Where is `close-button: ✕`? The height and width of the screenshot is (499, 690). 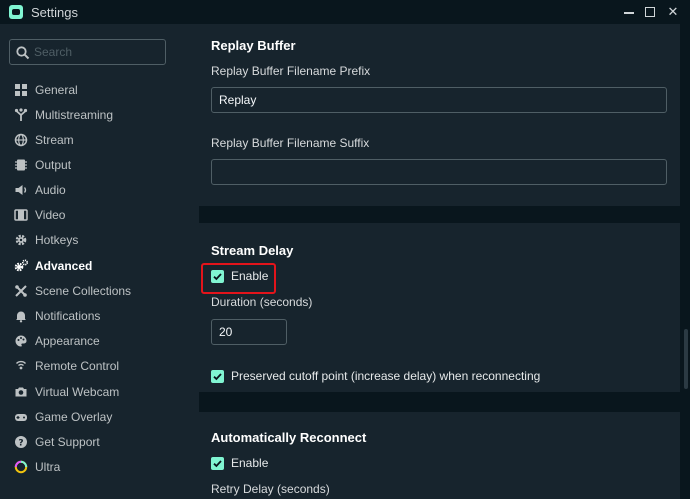 close-button: ✕ is located at coordinates (673, 12).